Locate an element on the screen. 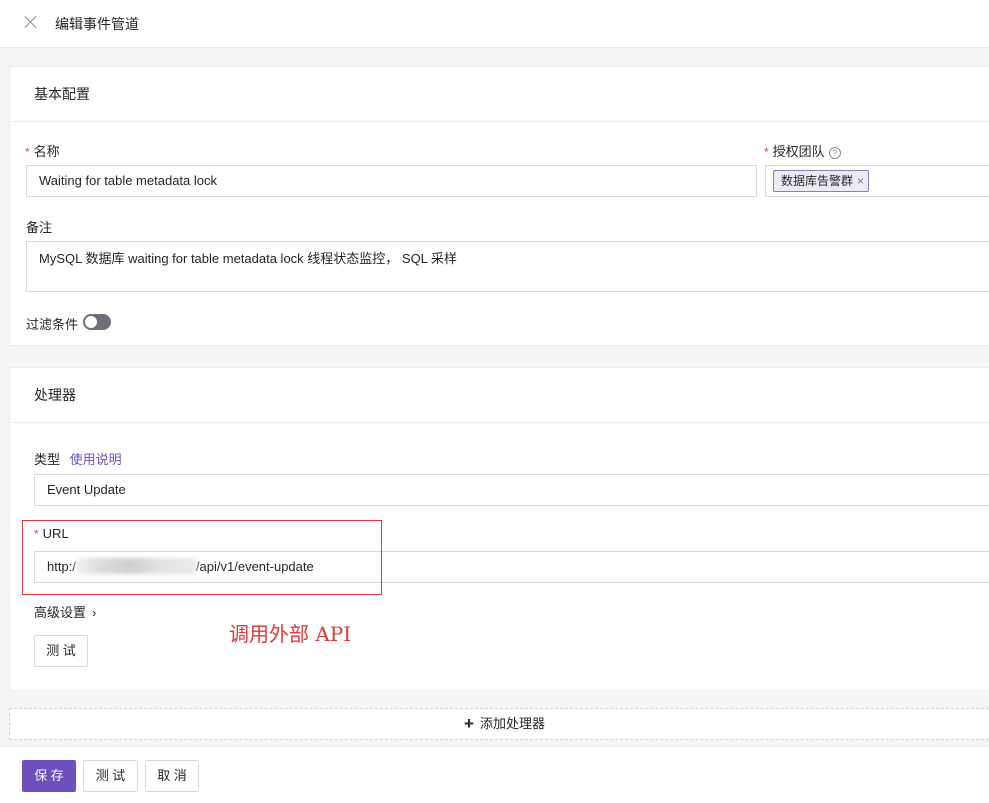 The height and width of the screenshot is (803, 989). footer-bar: 保 存 测 试 取 消 is located at coordinates (494, 774).